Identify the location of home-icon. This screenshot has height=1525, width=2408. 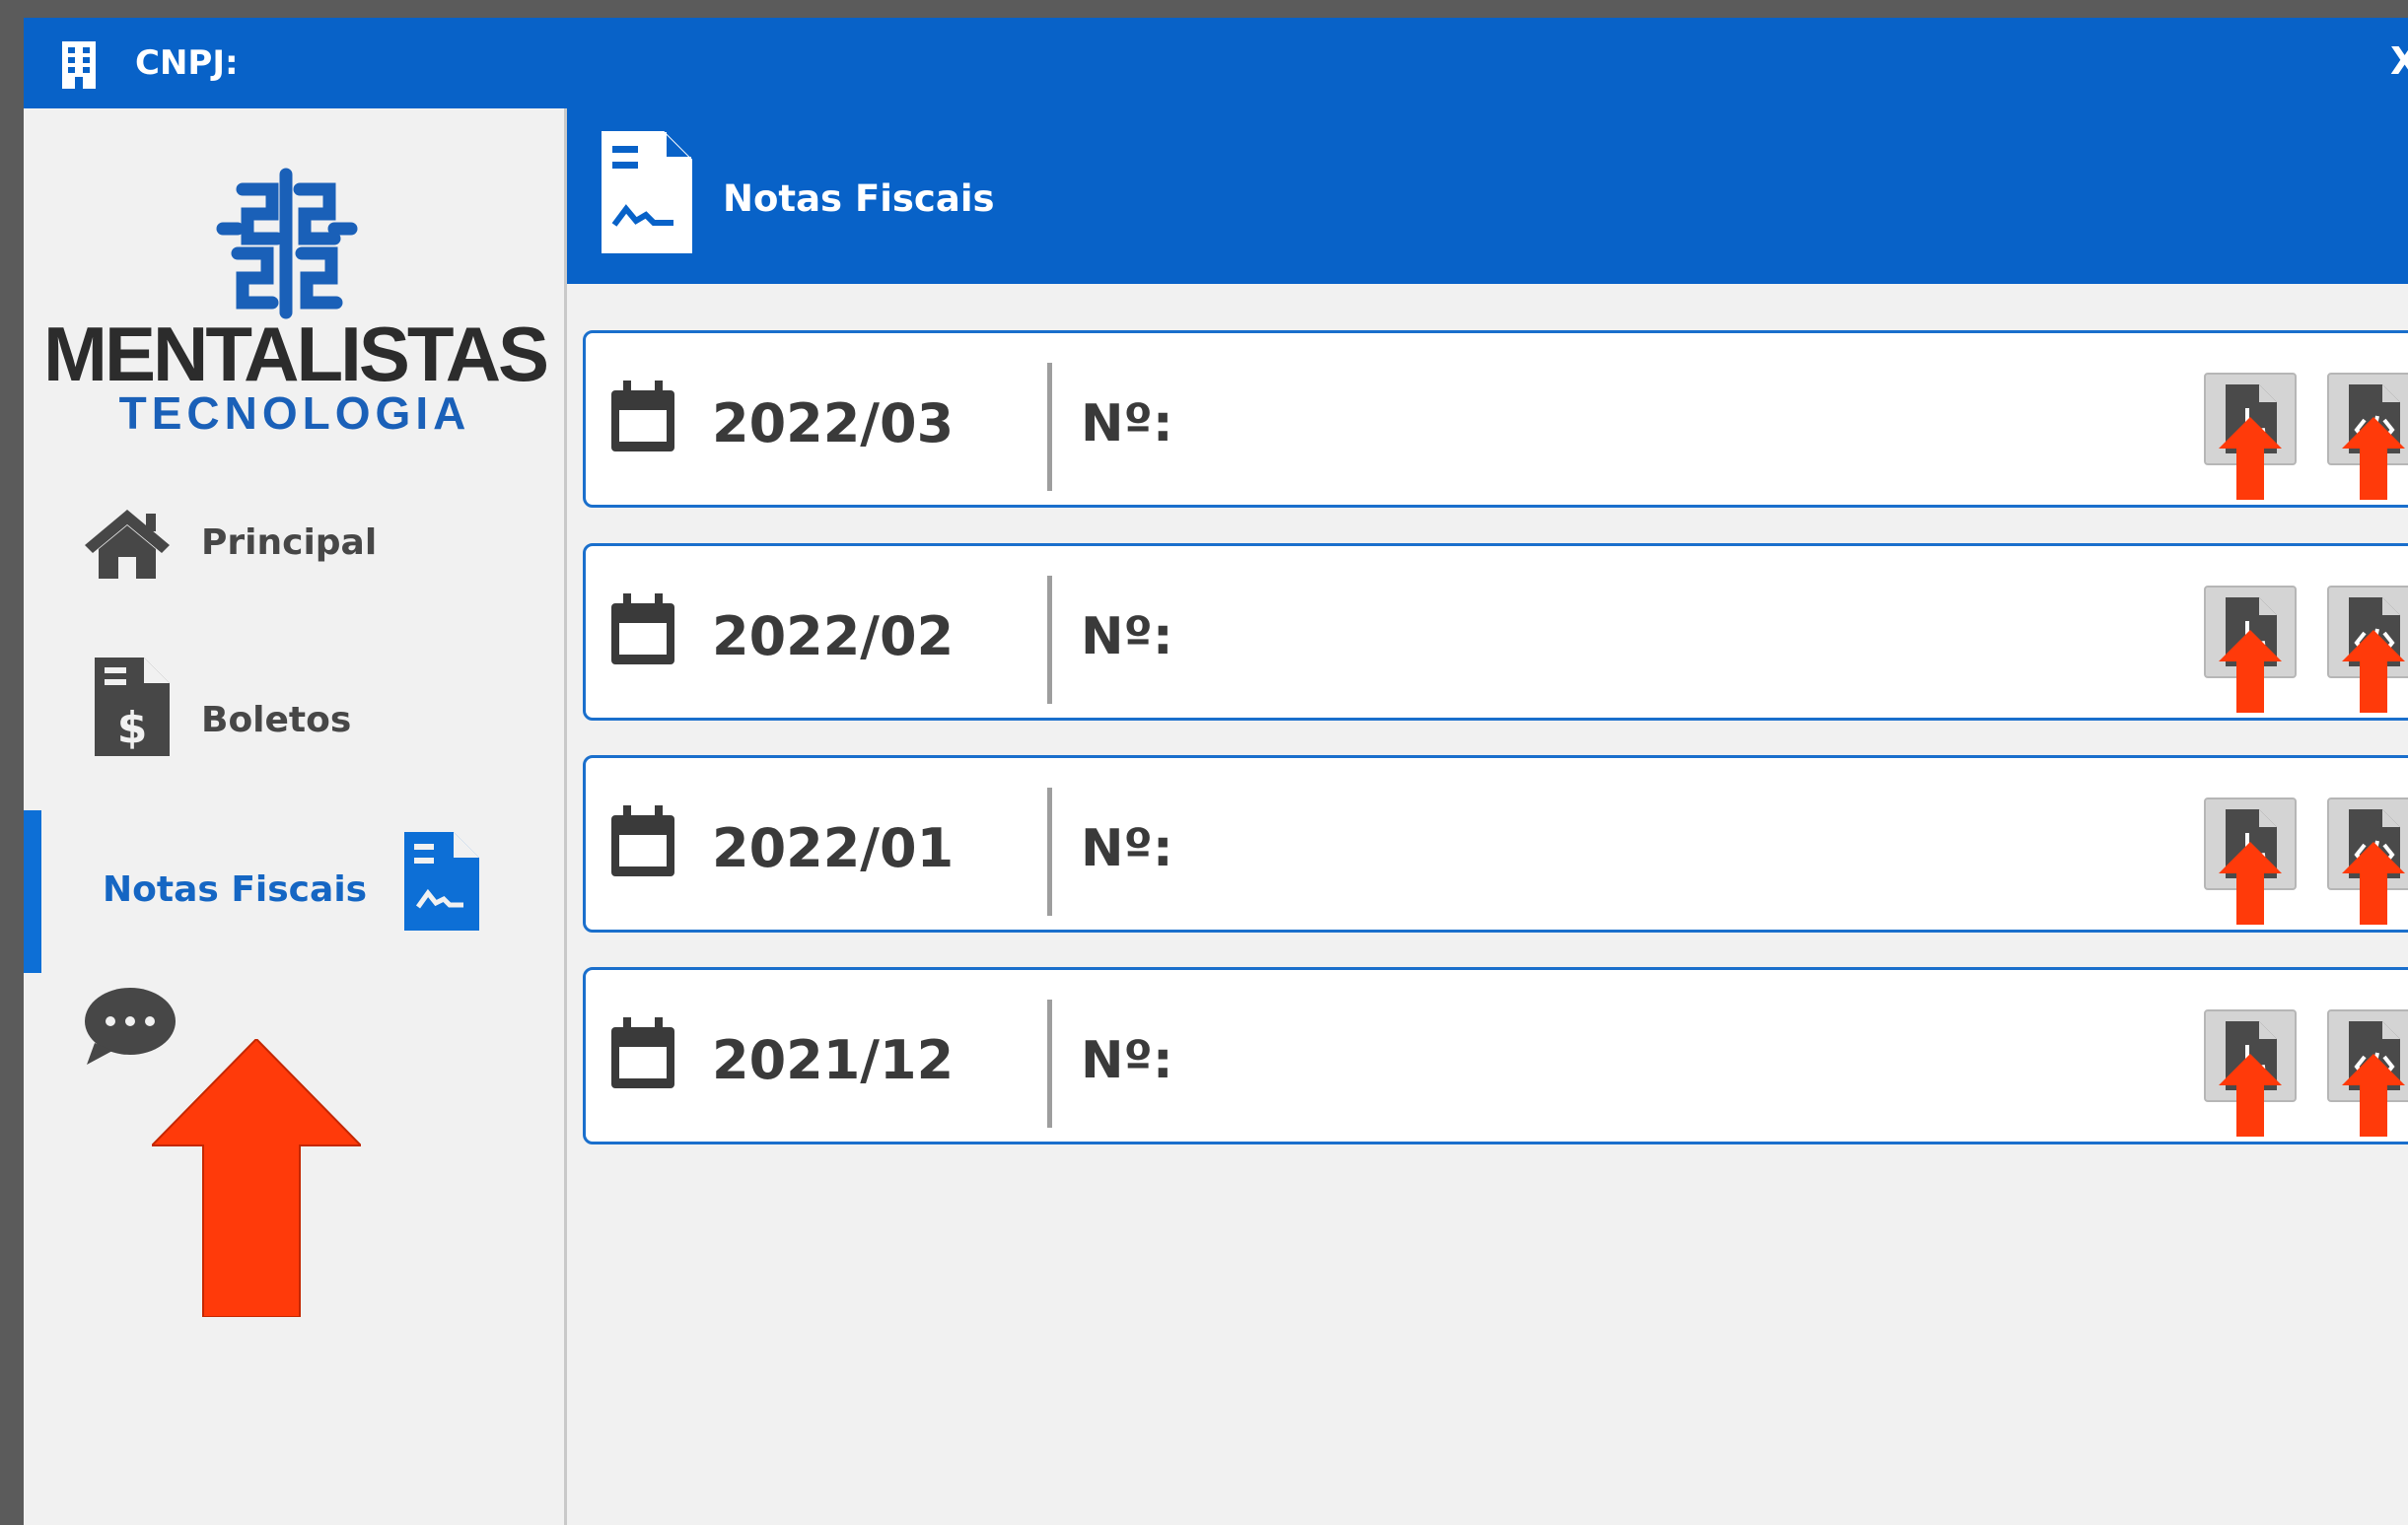
(127, 544).